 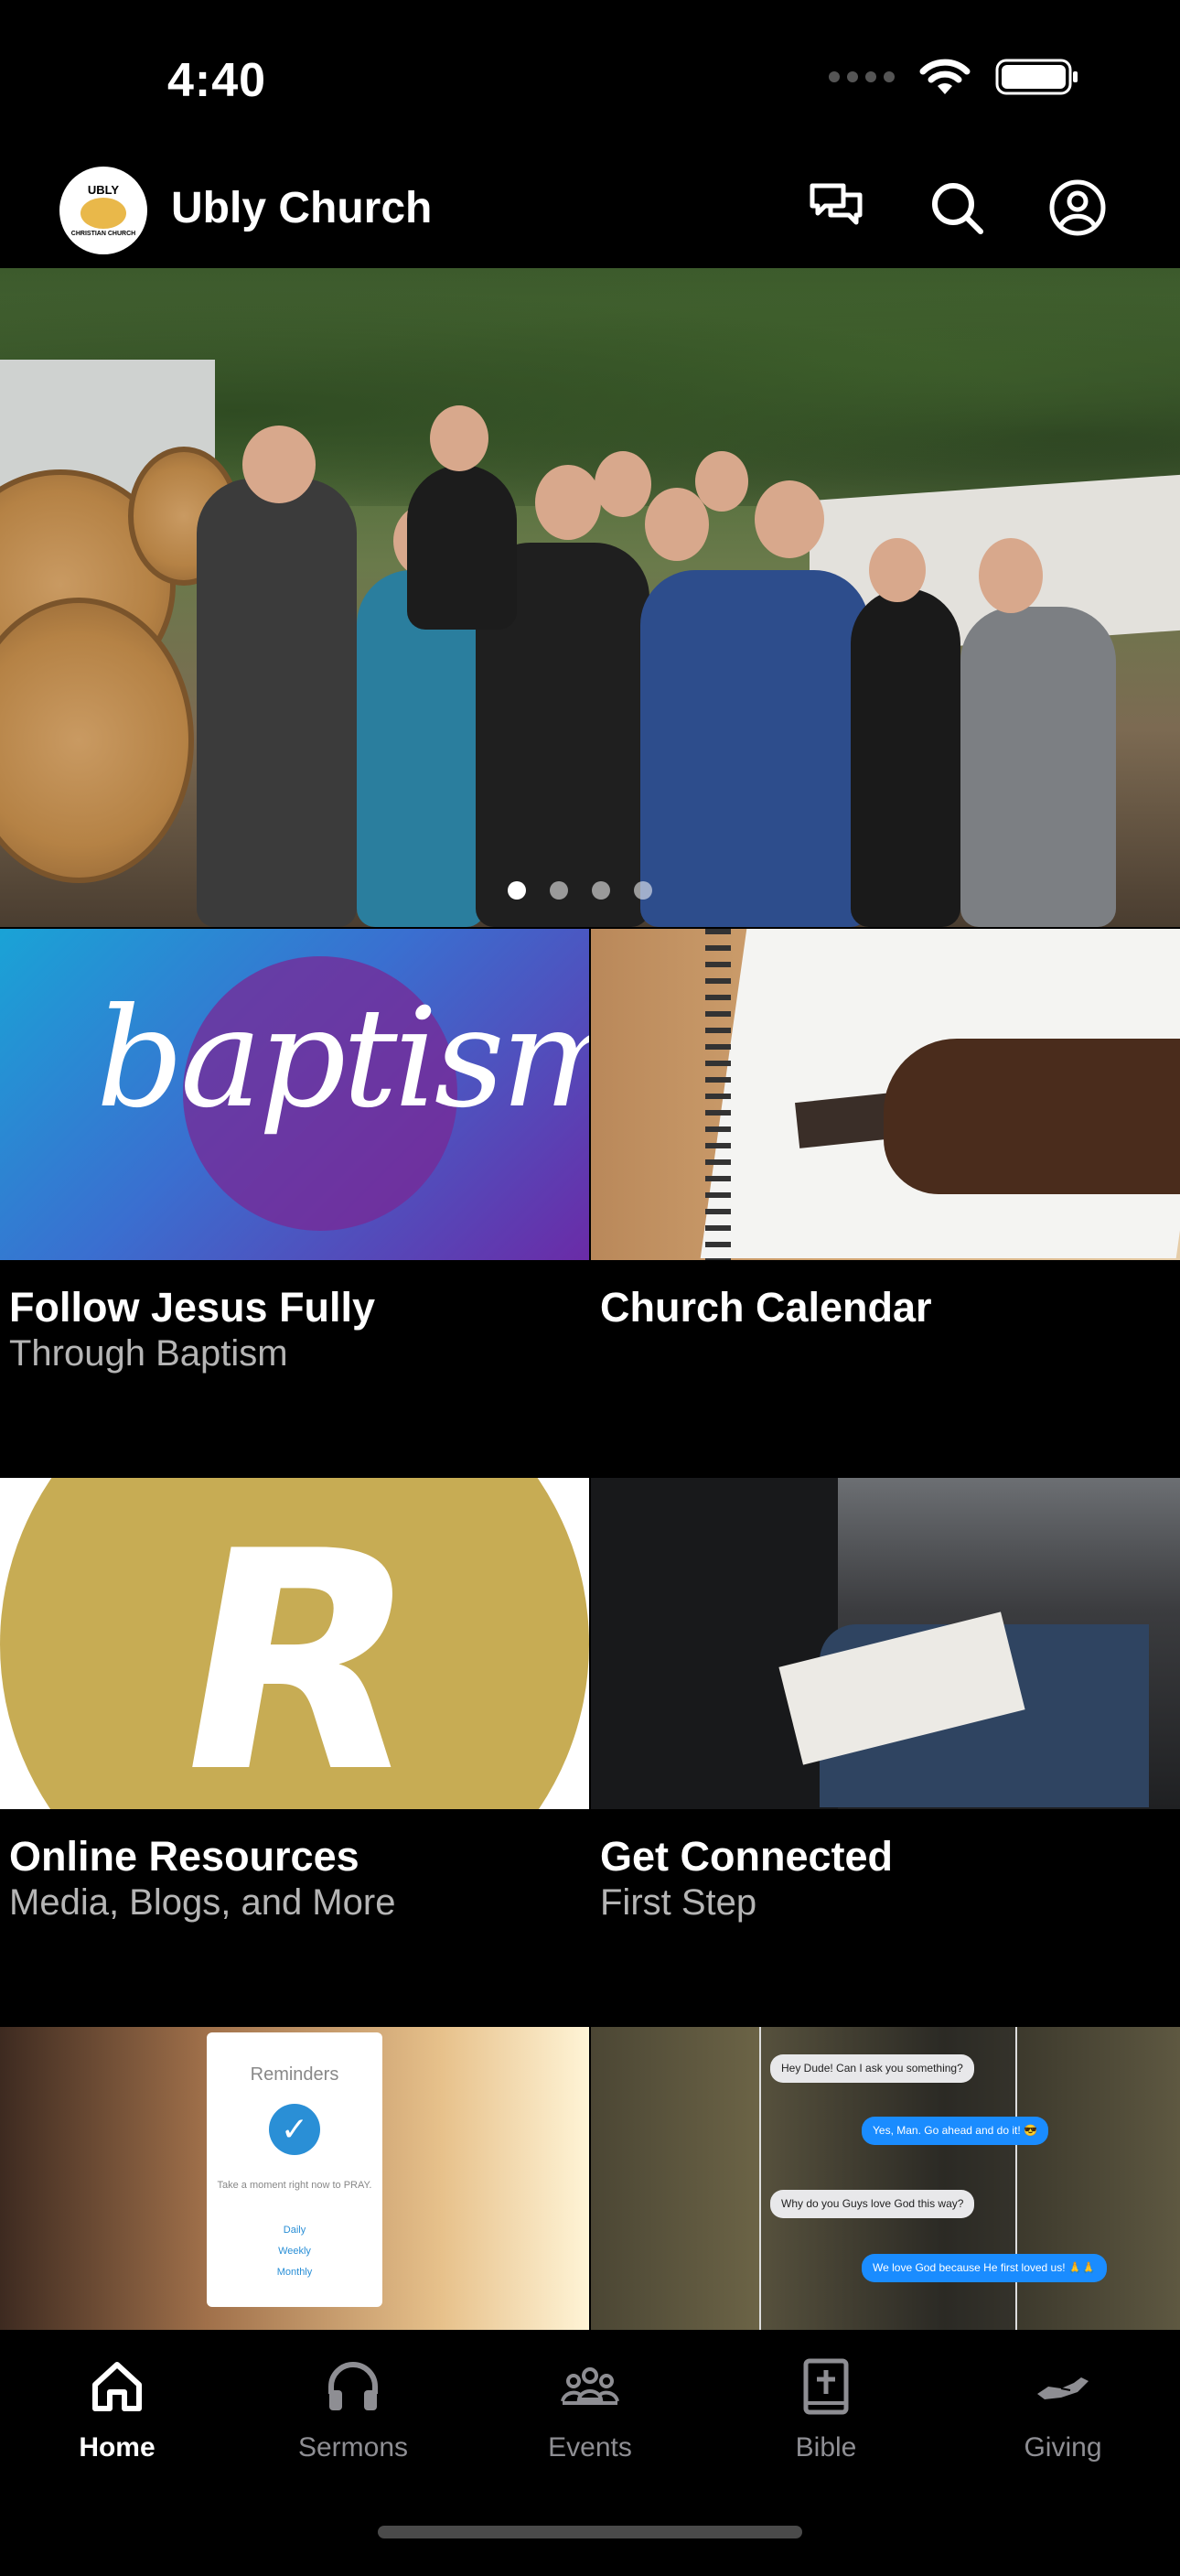 What do you see at coordinates (294, 2129) in the screenshot?
I see `checkmark-icon: ✓` at bounding box center [294, 2129].